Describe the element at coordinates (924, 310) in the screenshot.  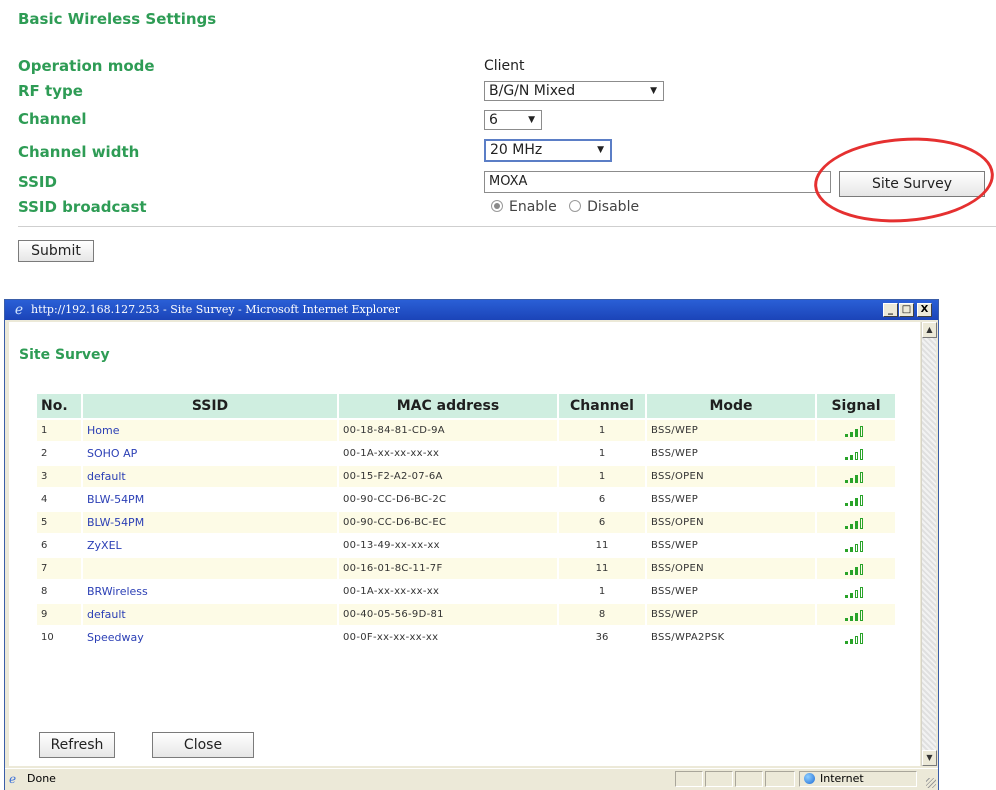
I see `close-window-button: X` at that location.